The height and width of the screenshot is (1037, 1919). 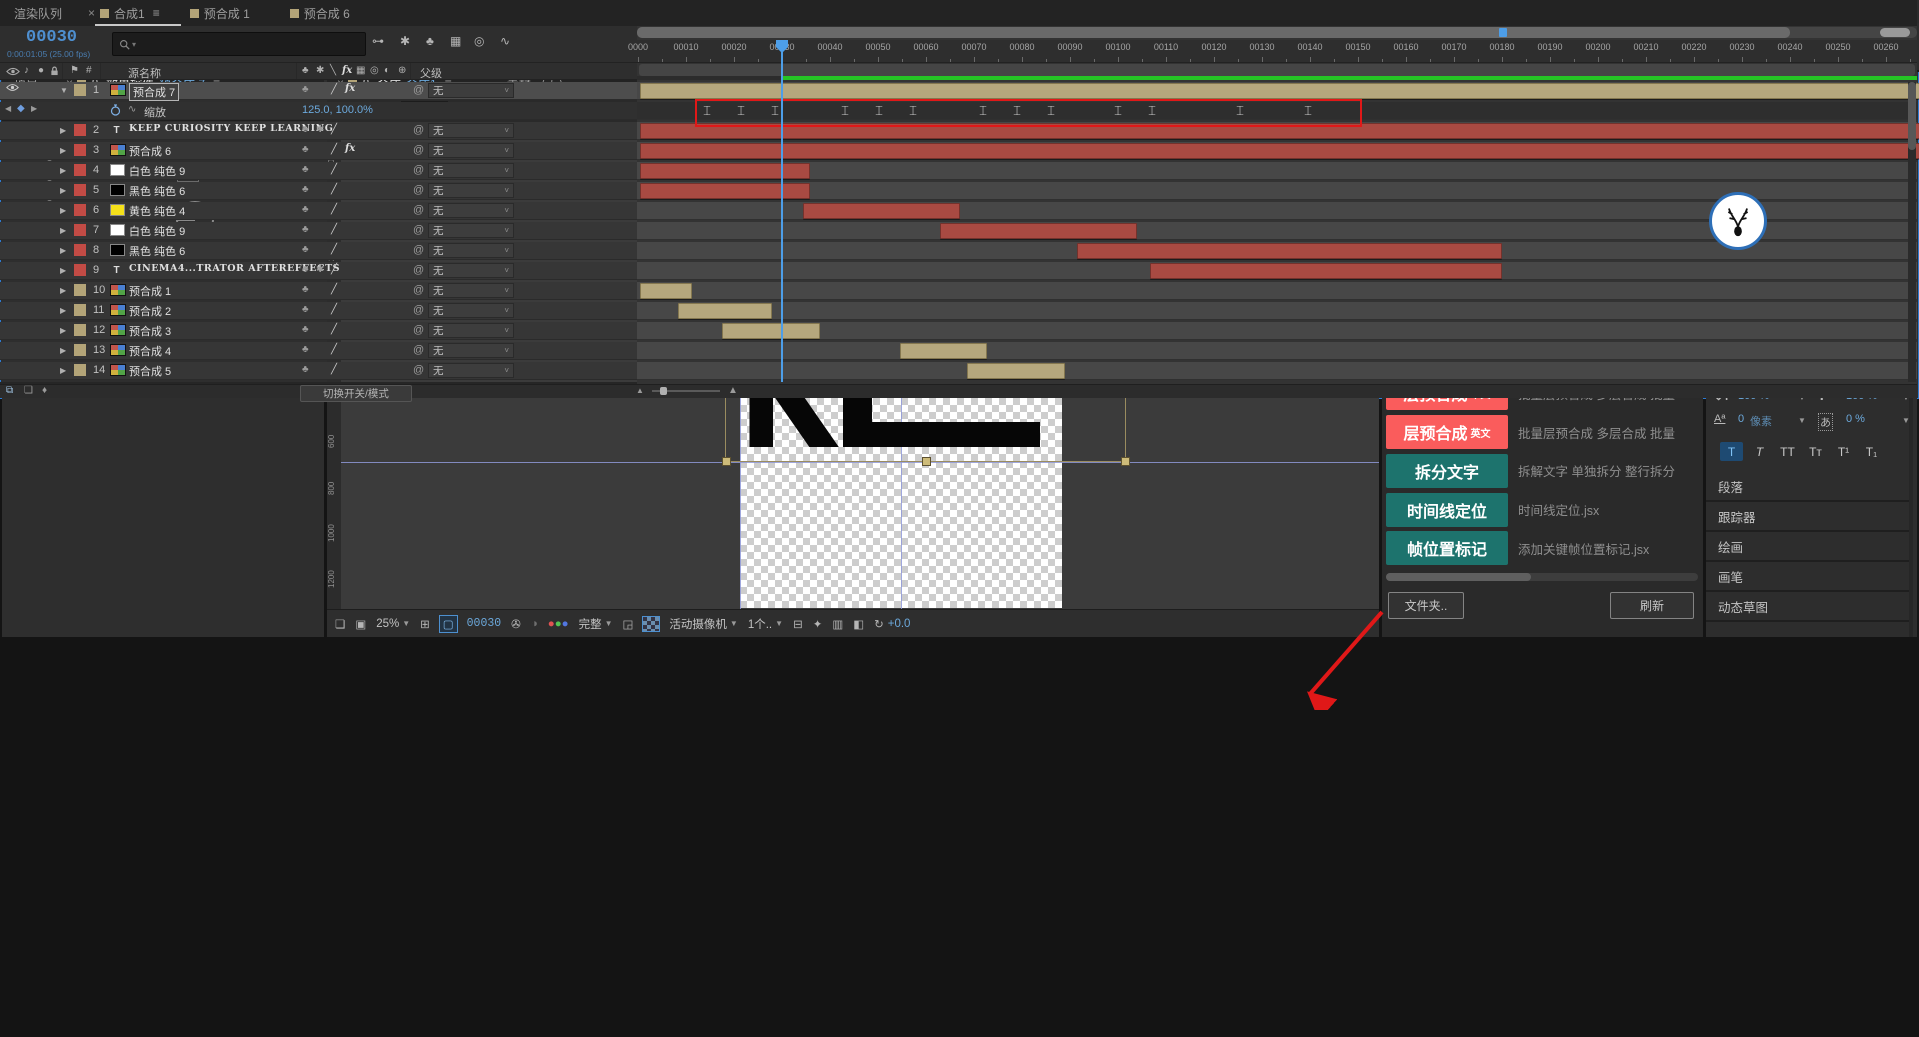 I want to click on layer-row-10: ▶ 10 预合成 1 ♣ ╱ @ 无 ˅, so click(x=318, y=291).